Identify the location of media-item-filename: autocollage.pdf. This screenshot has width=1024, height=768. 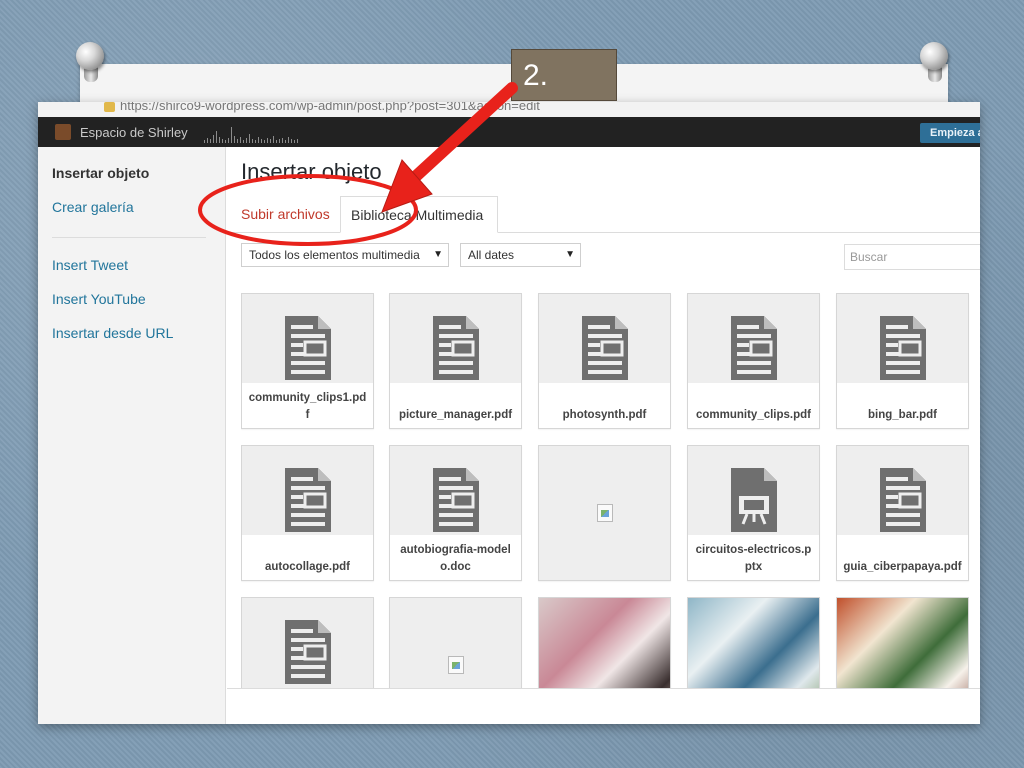
(307, 557).